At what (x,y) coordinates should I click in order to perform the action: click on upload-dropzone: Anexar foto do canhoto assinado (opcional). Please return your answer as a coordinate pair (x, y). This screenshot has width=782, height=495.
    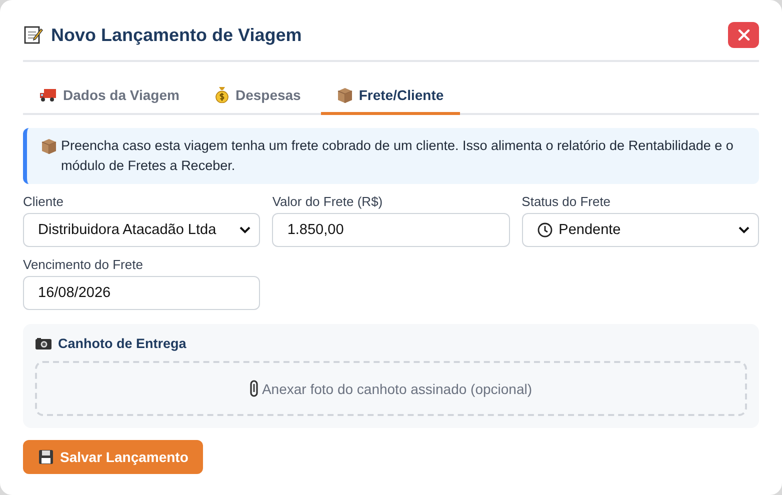
    Looking at the image, I should click on (391, 388).